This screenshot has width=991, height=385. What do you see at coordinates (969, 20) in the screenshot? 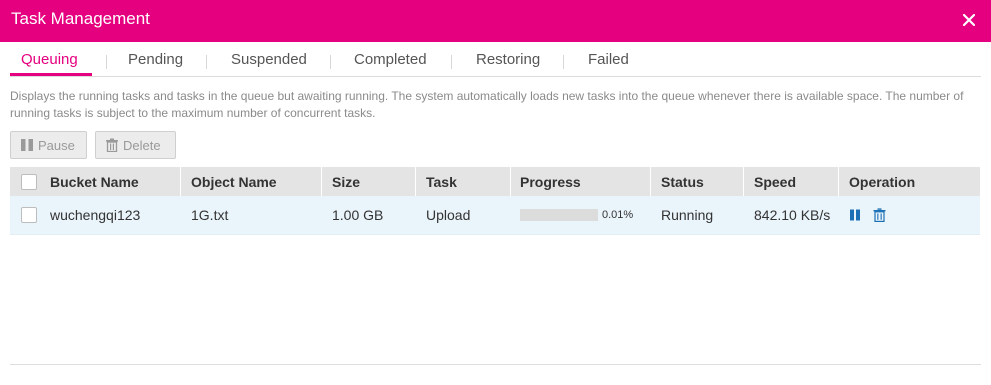
I see `close-icon` at bounding box center [969, 20].